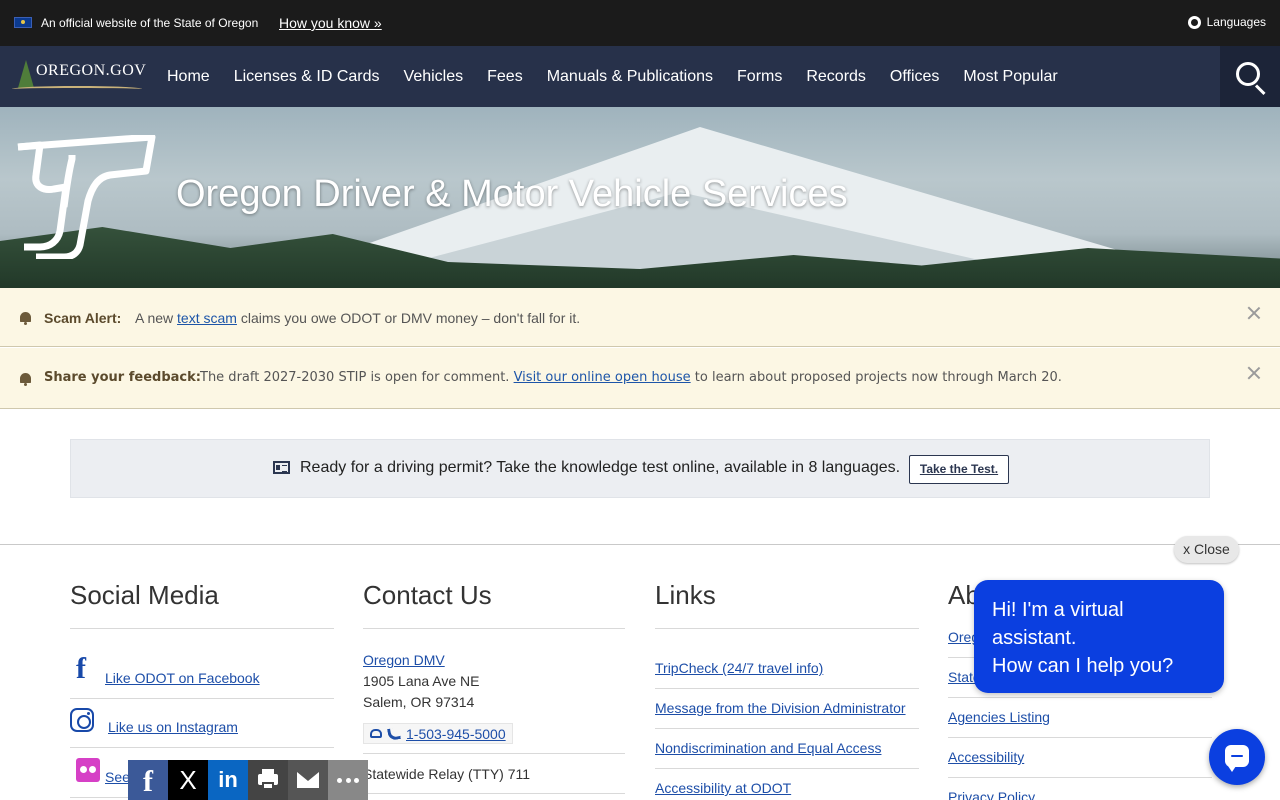  What do you see at coordinates (82, 720) in the screenshot?
I see `instagram-icon` at bounding box center [82, 720].